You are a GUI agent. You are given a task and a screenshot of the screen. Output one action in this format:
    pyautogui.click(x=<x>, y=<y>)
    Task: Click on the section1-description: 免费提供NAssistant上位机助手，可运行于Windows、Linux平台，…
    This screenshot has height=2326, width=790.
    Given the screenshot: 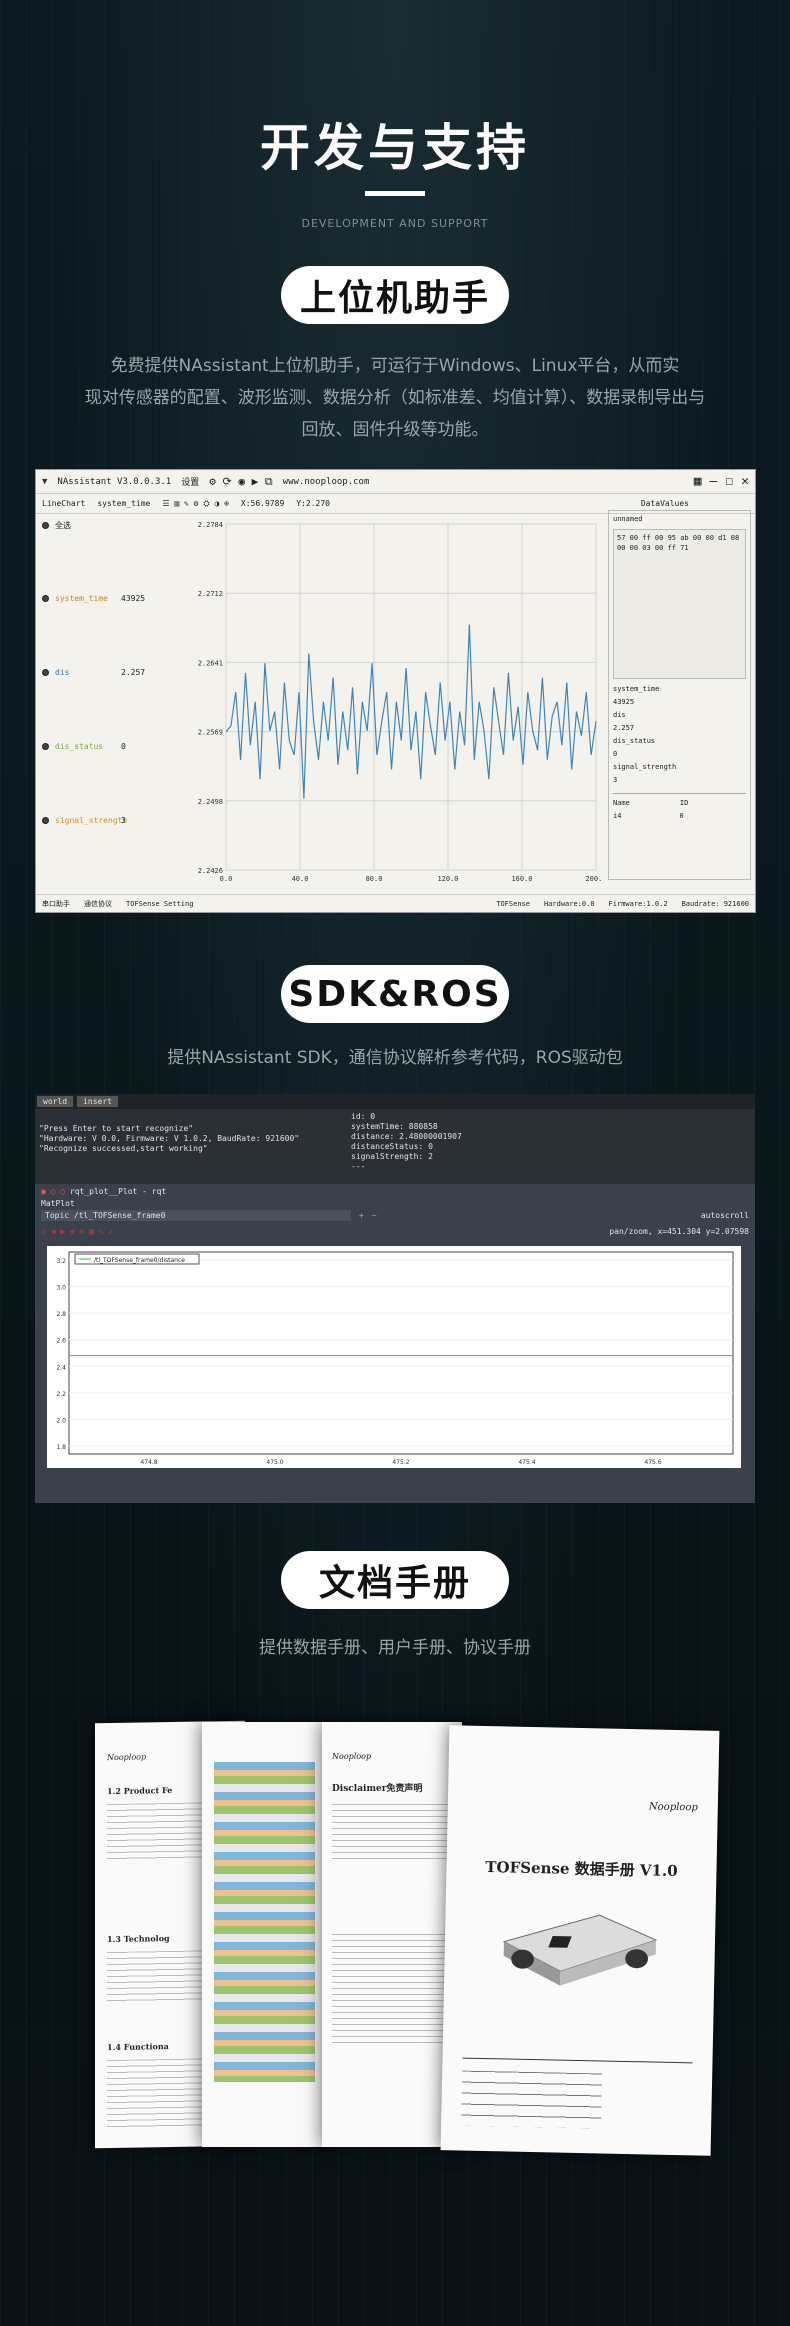 What is the action you would take?
    pyautogui.click(x=395, y=398)
    